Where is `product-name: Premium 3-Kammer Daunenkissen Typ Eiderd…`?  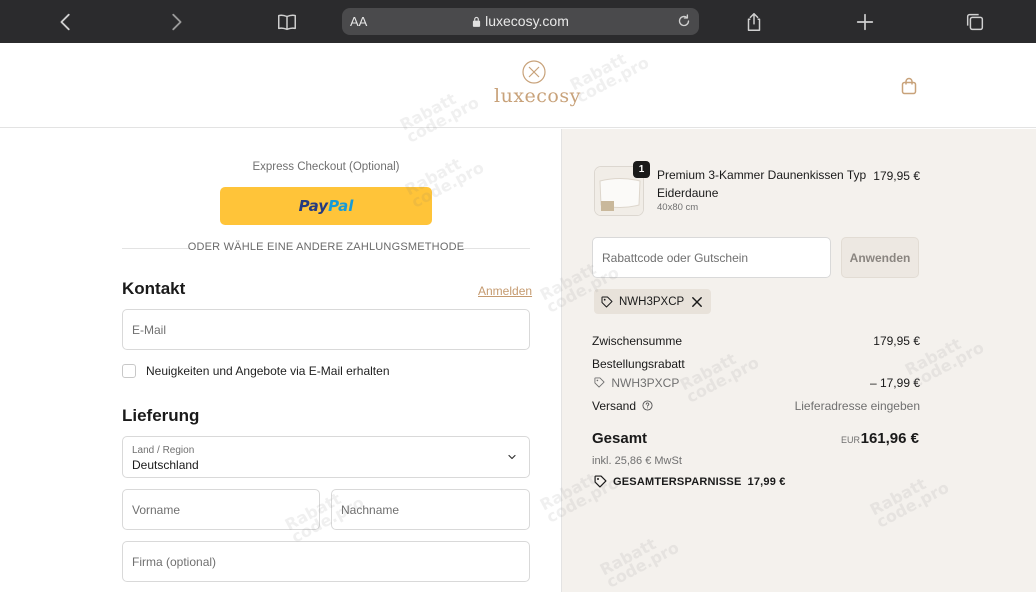 product-name: Premium 3-Kammer Daunenkissen Typ Eiderd… is located at coordinates (762, 184).